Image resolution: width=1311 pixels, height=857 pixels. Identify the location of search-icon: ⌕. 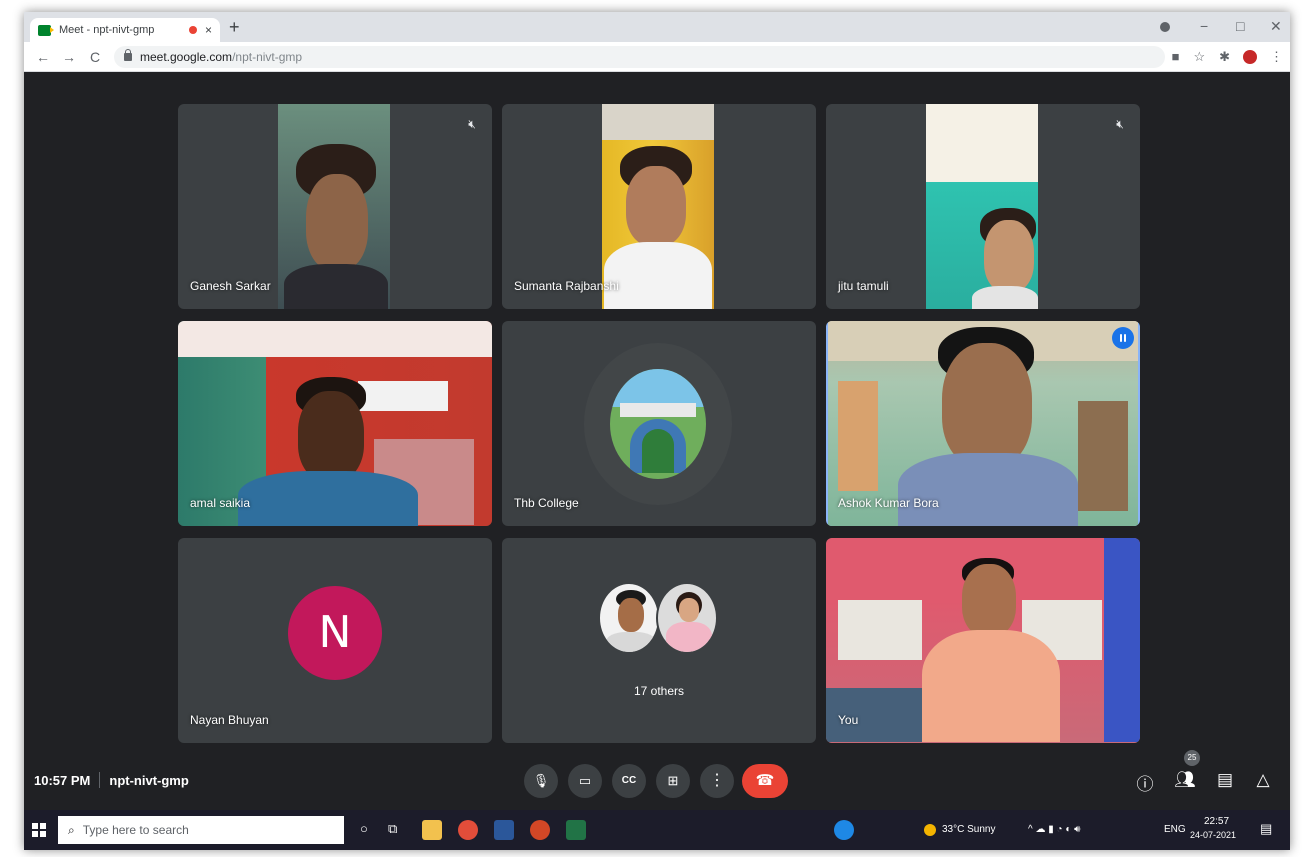
(71, 829).